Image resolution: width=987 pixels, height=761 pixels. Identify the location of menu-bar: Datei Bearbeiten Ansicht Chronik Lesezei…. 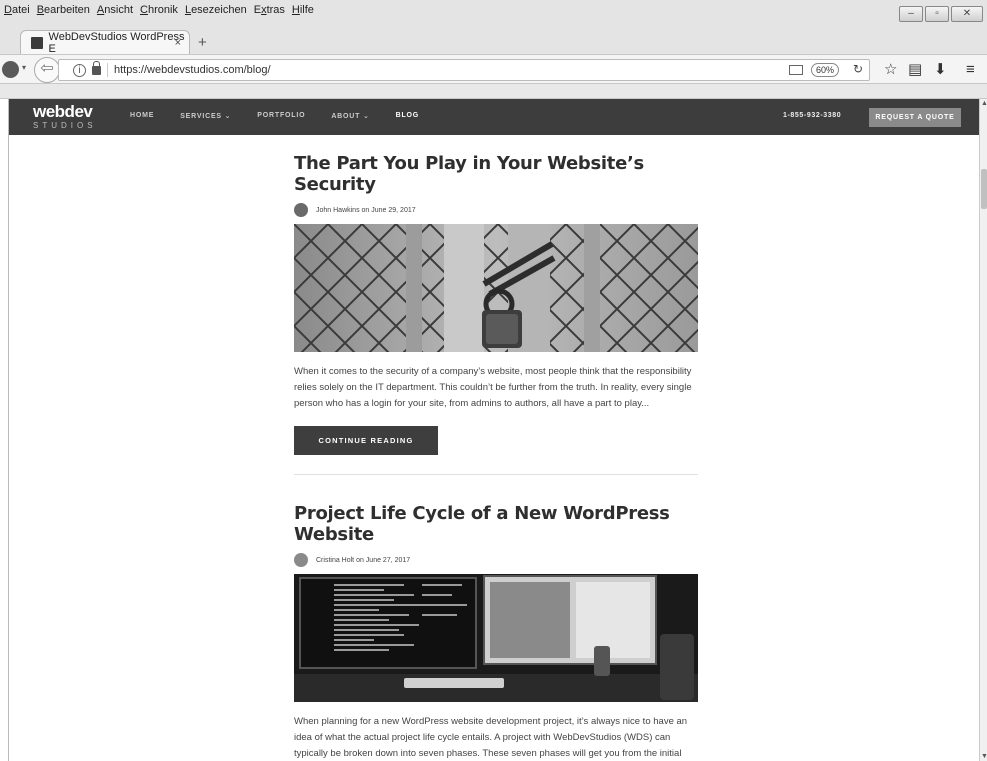
(493, 10).